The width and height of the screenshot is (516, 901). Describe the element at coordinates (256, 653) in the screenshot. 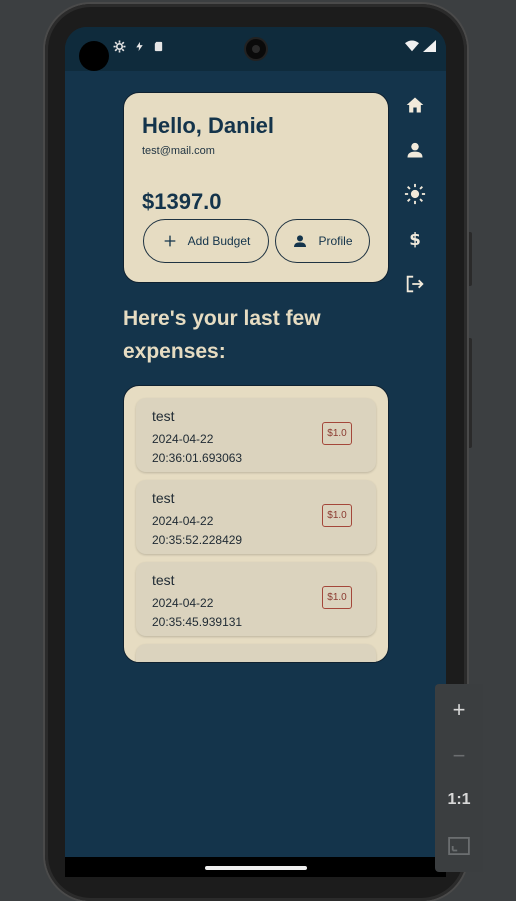

I see `list-item-partial` at that location.